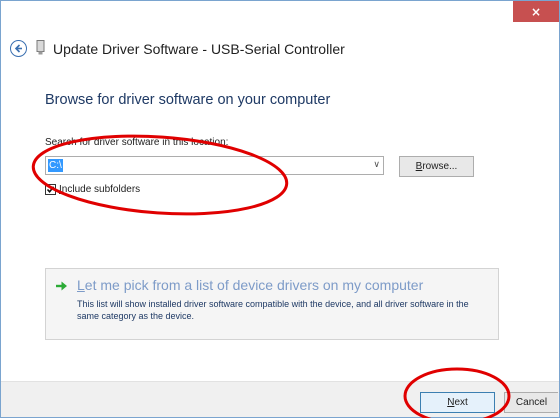  I want to click on checkmark-icon, so click(50, 190).